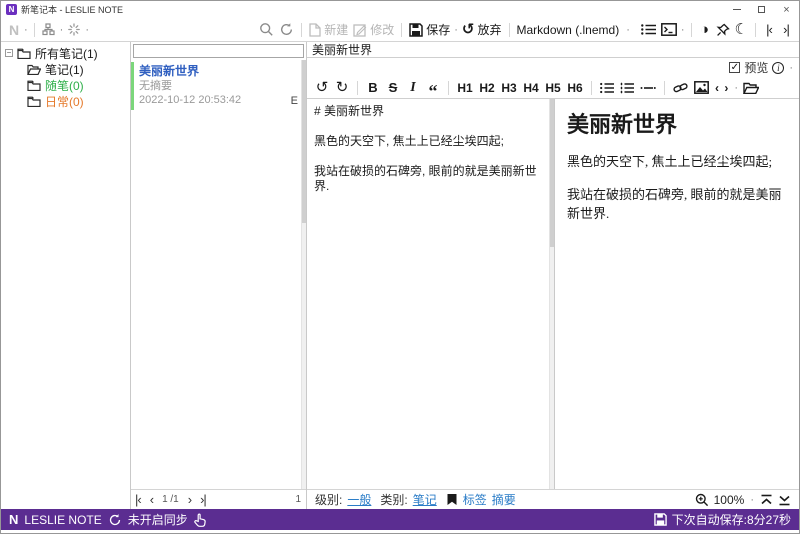 This screenshot has width=800, height=534. Describe the element at coordinates (553, 88) in the screenshot. I see `heading5-button: H5` at that location.